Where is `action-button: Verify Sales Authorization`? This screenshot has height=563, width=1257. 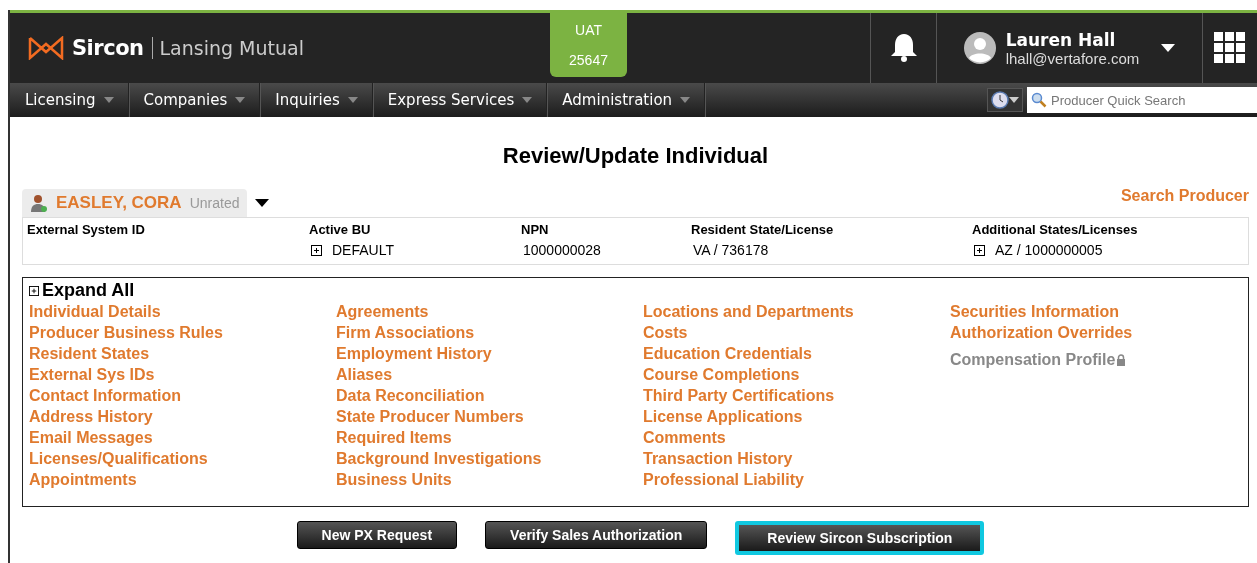
action-button: Verify Sales Authorization is located at coordinates (596, 535).